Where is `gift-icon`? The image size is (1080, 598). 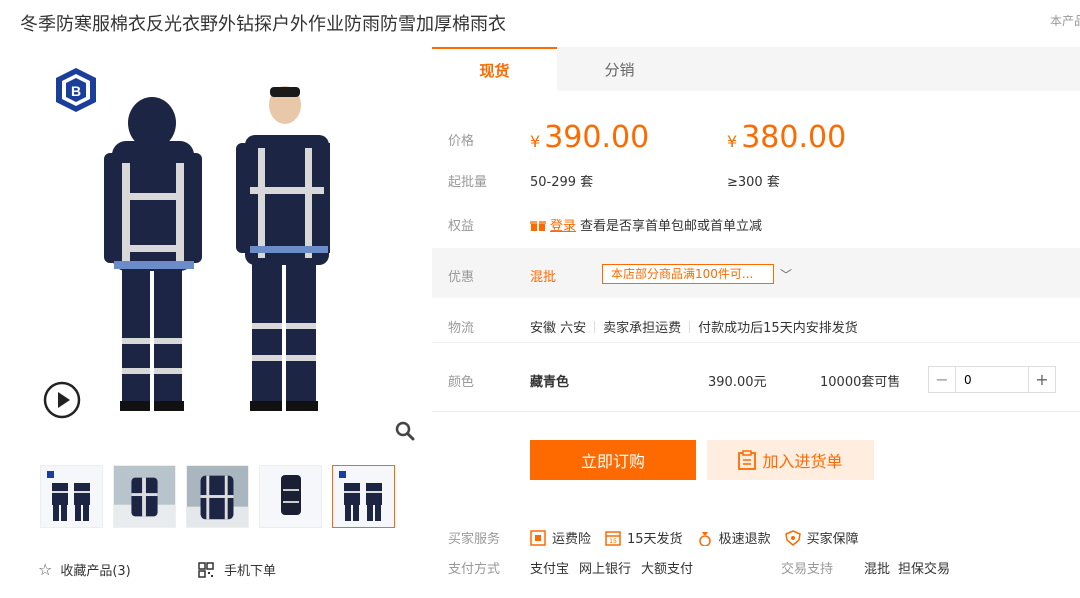
gift-icon is located at coordinates (538, 225).